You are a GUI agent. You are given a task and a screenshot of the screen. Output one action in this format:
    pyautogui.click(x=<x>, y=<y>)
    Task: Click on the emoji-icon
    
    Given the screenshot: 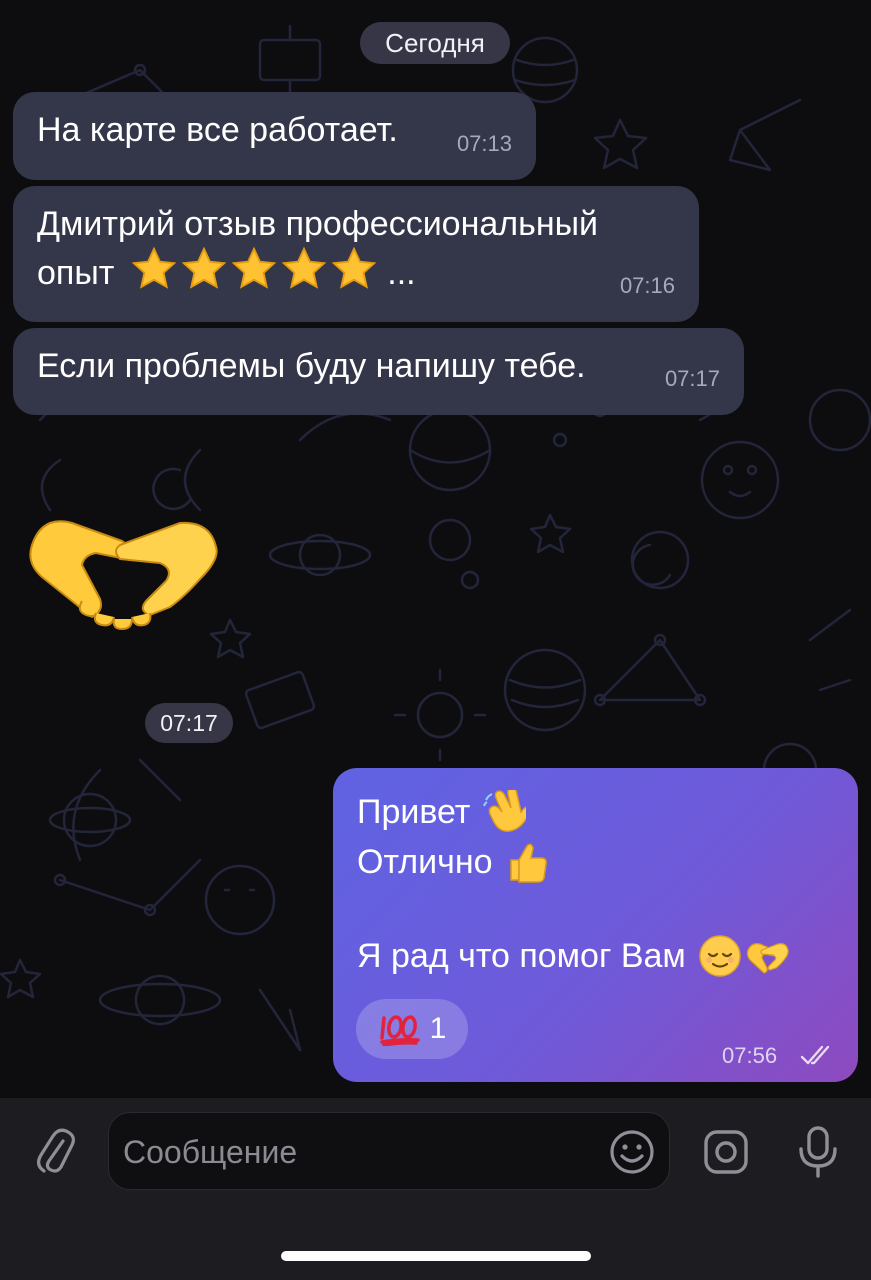 What is the action you would take?
    pyautogui.click(x=632, y=1152)
    